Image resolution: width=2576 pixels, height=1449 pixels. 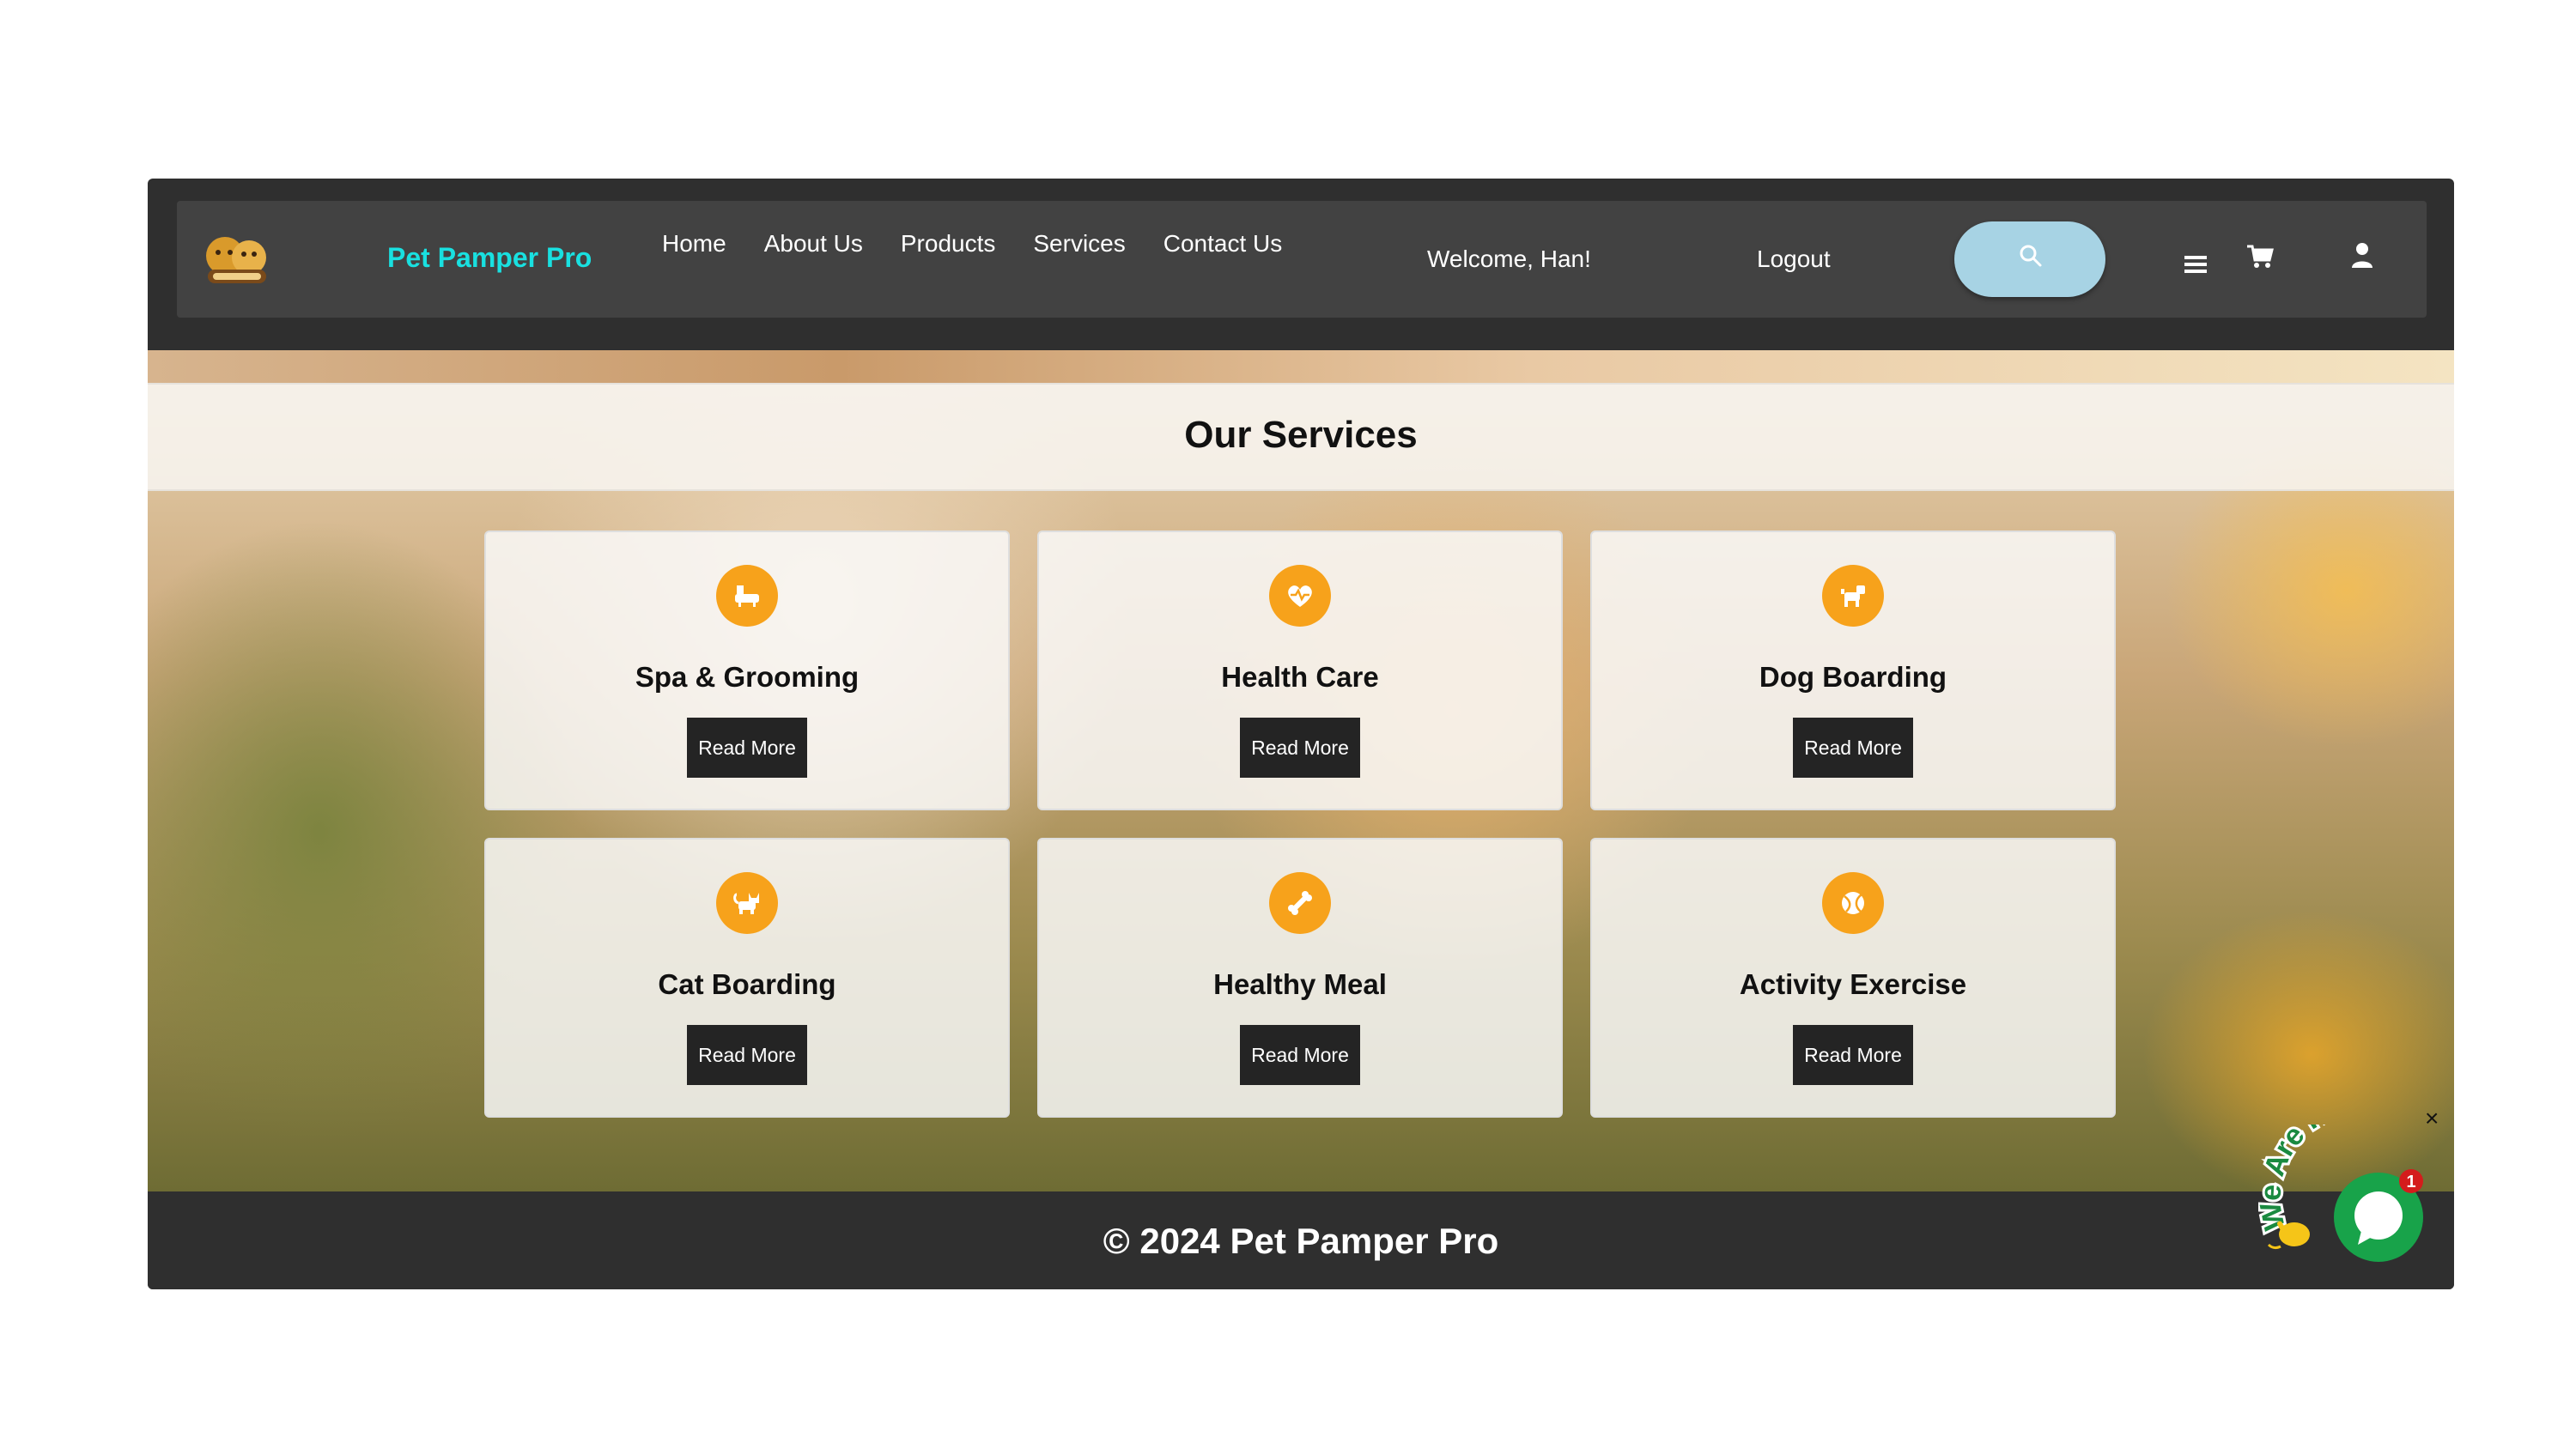 I want to click on brand-name: Pet Pamper Pro, so click(x=490, y=258).